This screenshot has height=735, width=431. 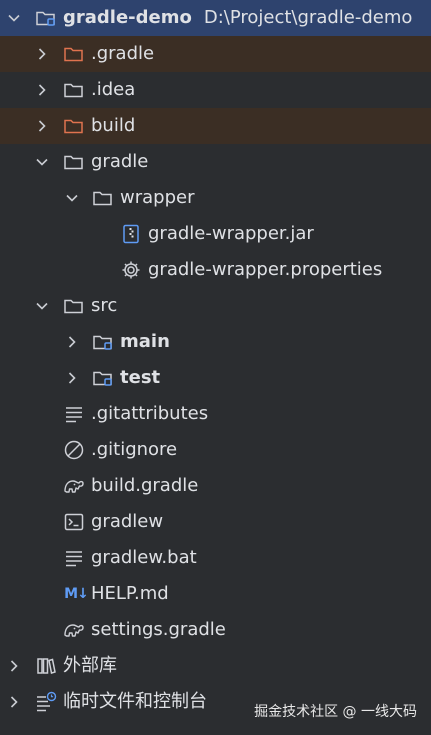 What do you see at coordinates (215, 666) in the screenshot?
I see `tree-item-external-libraries: 外部库` at bounding box center [215, 666].